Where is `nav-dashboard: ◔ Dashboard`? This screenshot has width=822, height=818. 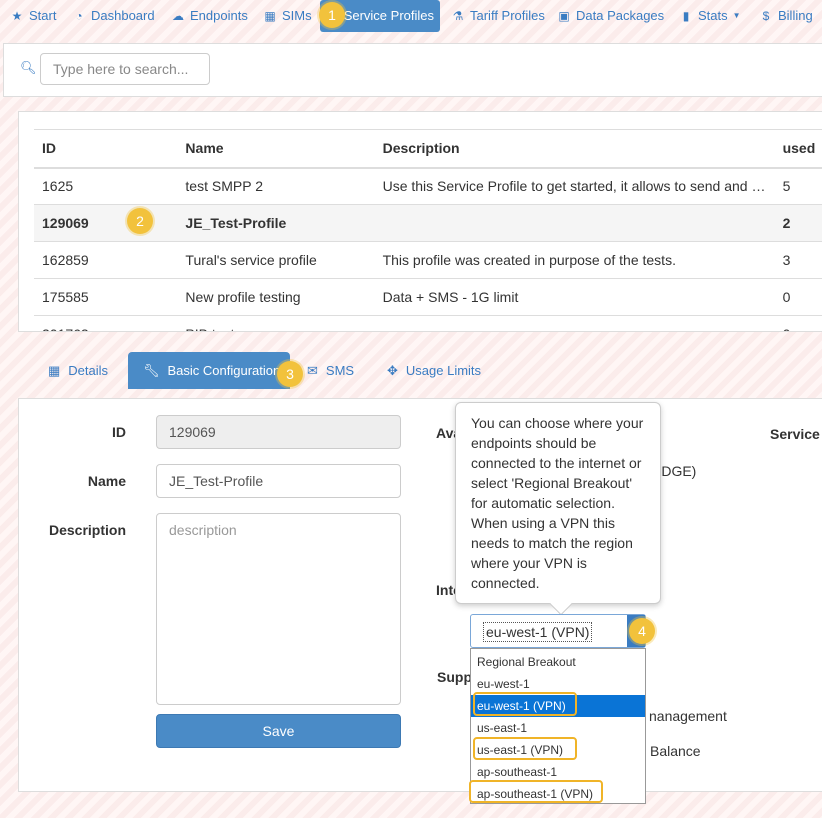
nav-dashboard: ◔ Dashboard is located at coordinates (113, 16).